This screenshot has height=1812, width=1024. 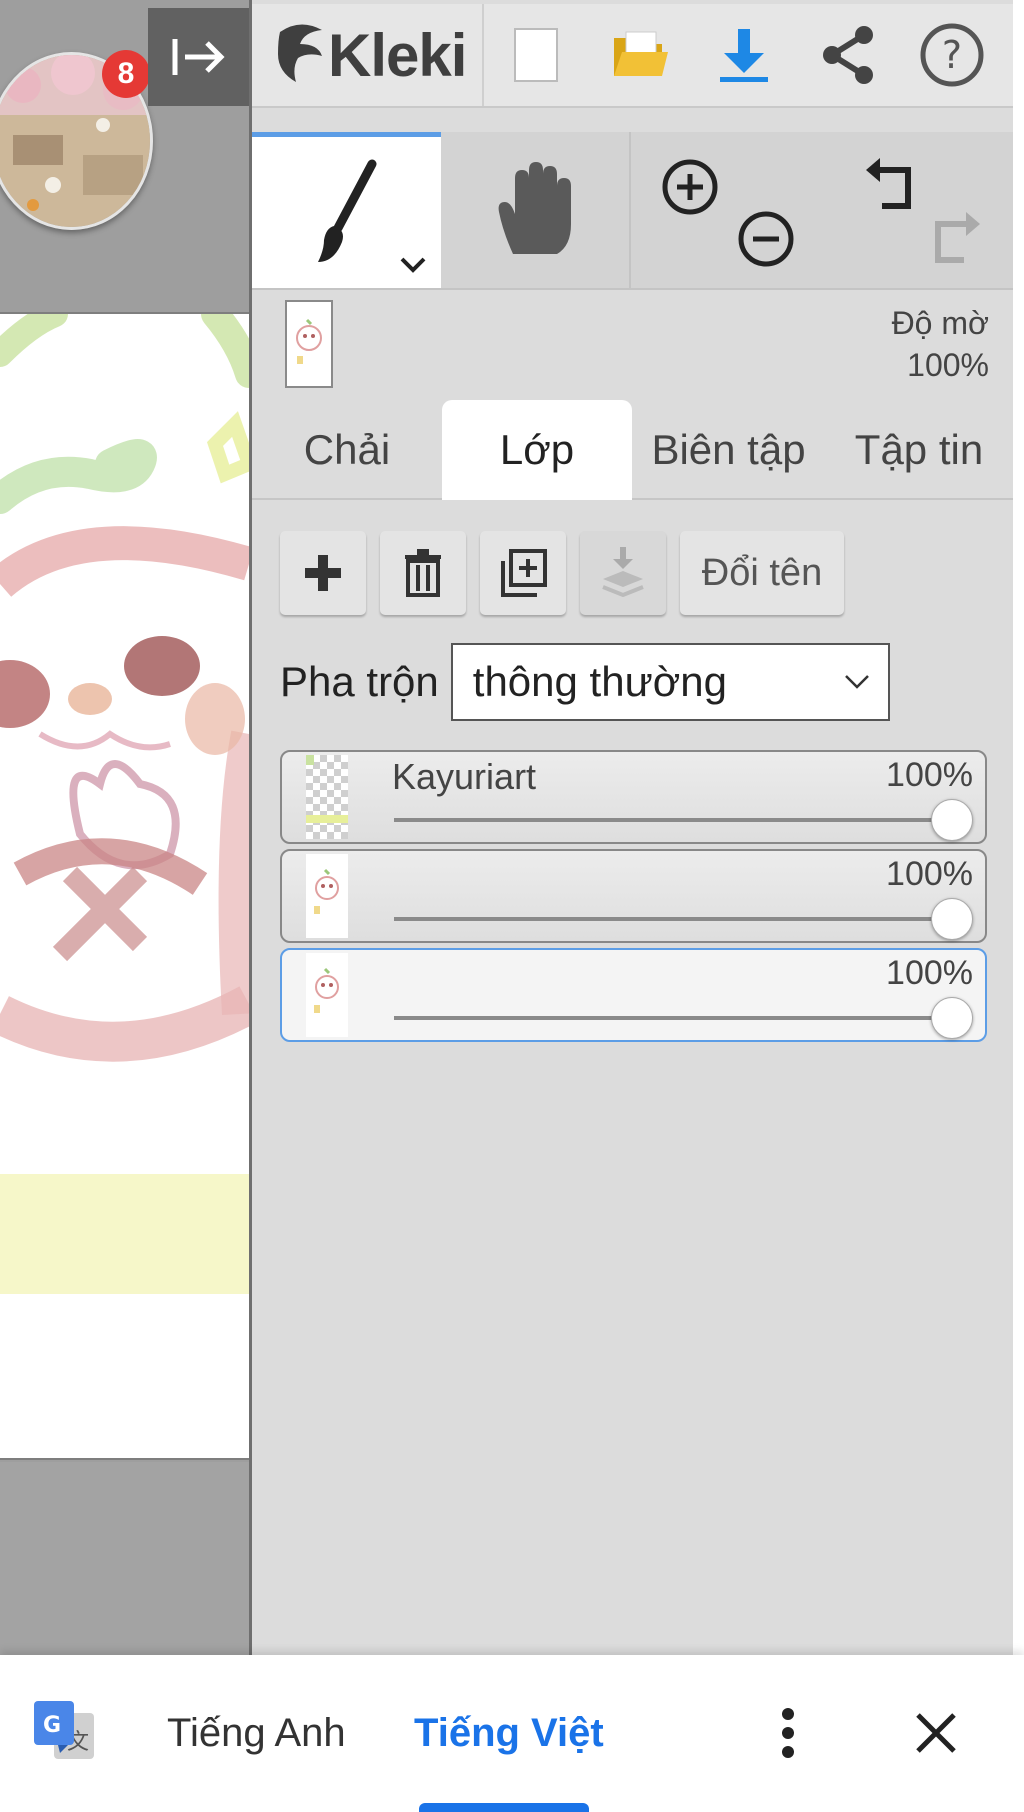 What do you see at coordinates (52, 1725) in the screenshot?
I see `svg-text: G` at bounding box center [52, 1725].